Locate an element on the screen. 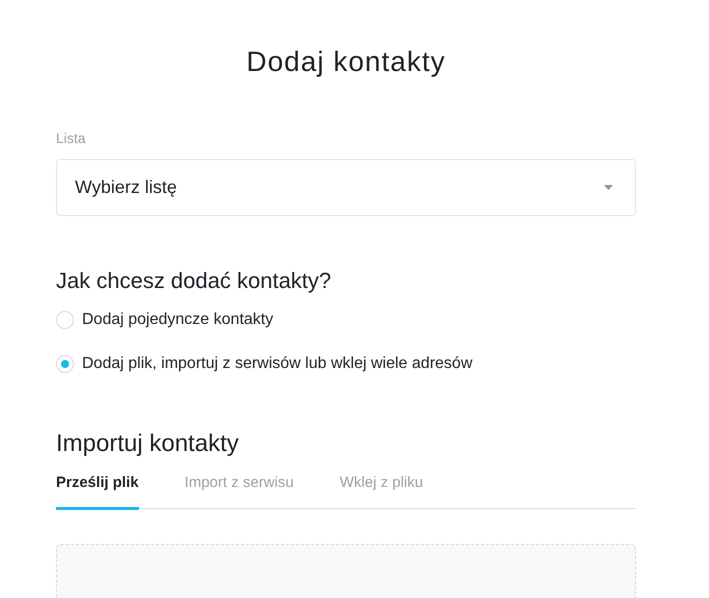 Image resolution: width=709 pixels, height=598 pixels. radio-label: Dodaj pojedyncze kontakty is located at coordinates (178, 320).